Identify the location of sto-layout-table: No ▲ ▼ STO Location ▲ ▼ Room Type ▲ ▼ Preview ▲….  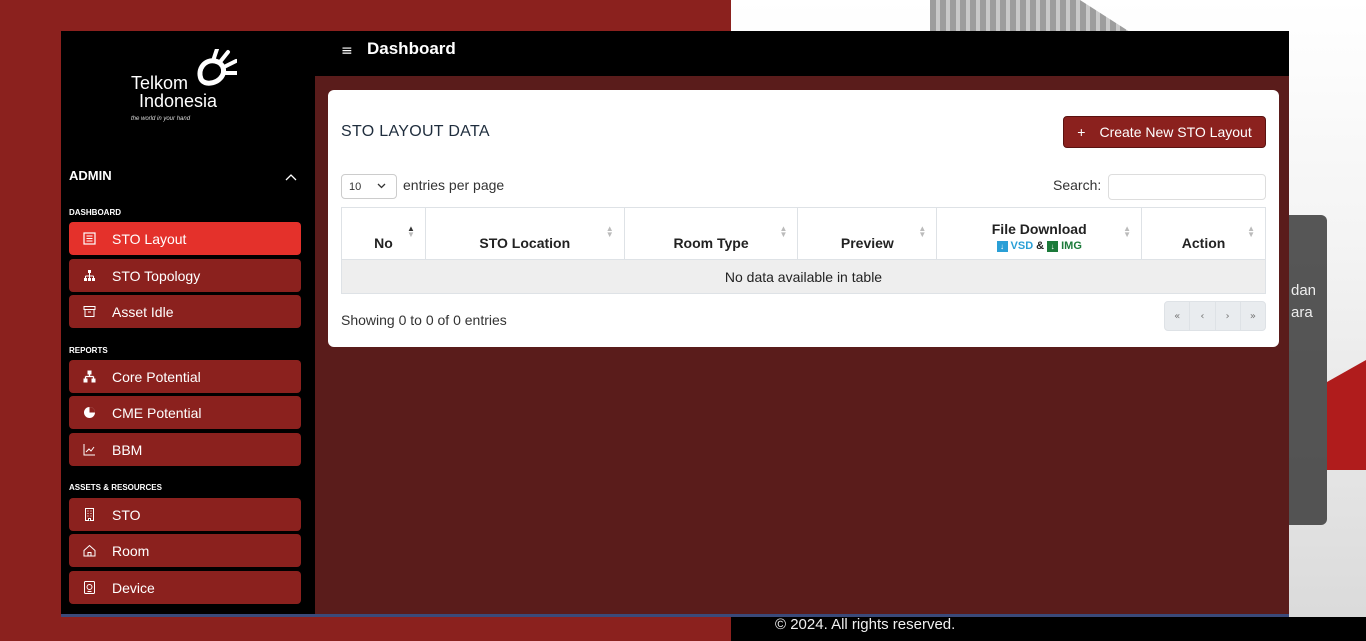
(803, 250).